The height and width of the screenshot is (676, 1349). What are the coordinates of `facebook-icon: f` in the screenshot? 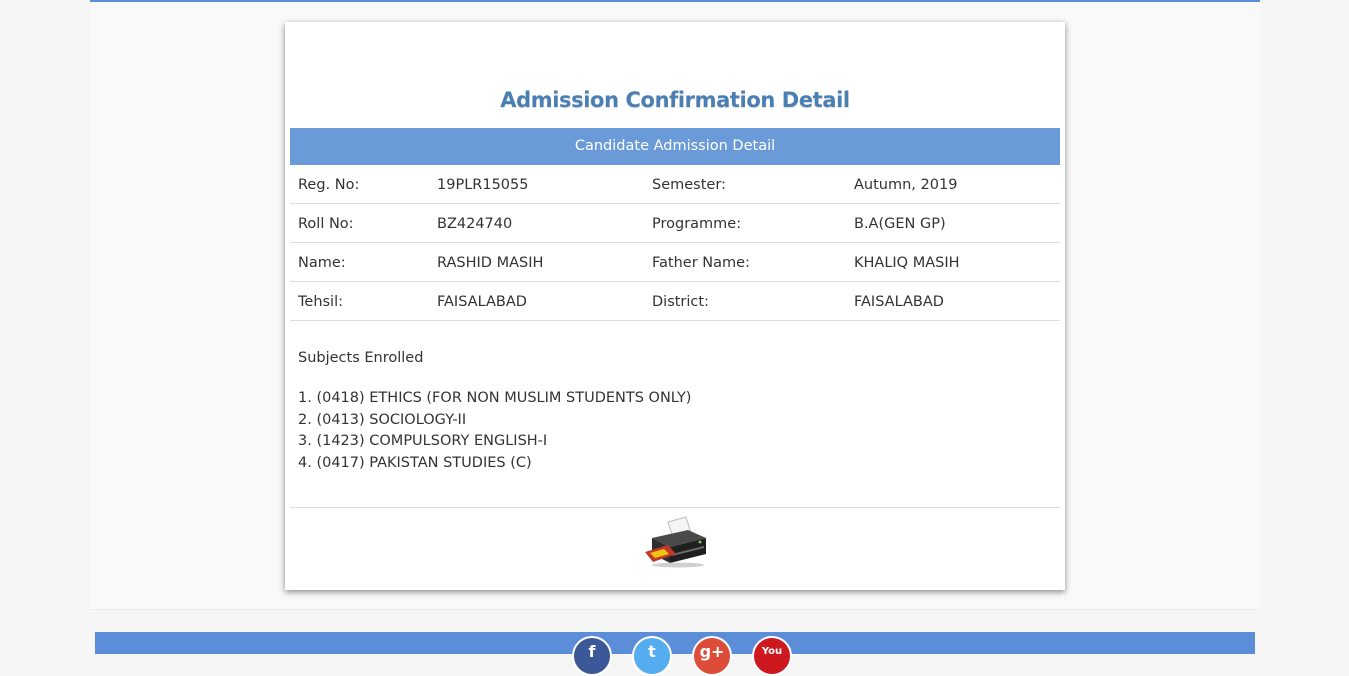 It's located at (592, 651).